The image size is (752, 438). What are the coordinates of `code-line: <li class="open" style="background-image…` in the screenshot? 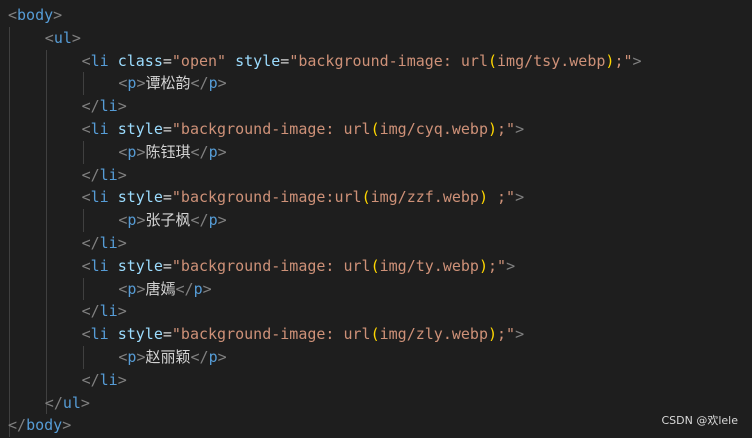 It's located at (362, 61).